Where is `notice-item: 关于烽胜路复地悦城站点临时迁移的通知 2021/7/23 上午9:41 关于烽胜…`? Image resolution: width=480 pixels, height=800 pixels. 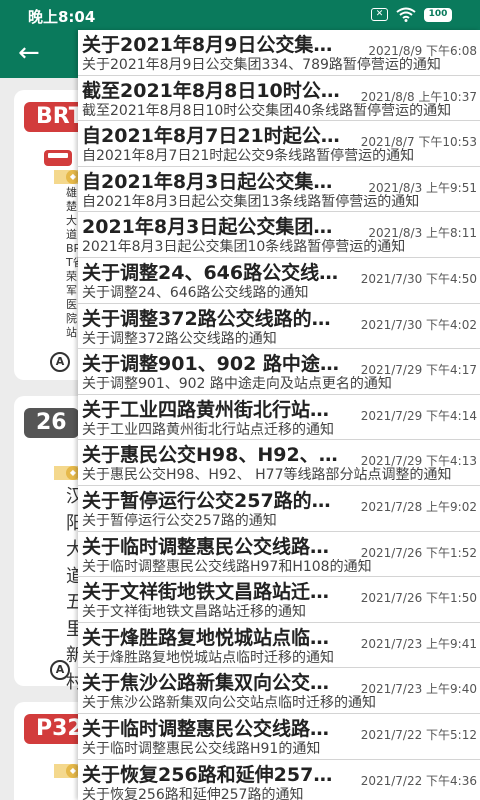 notice-item: 关于烽胜路复地悦城站点临时迁移的通知 2021/7/23 上午9:41 关于烽胜… is located at coordinates (279, 646).